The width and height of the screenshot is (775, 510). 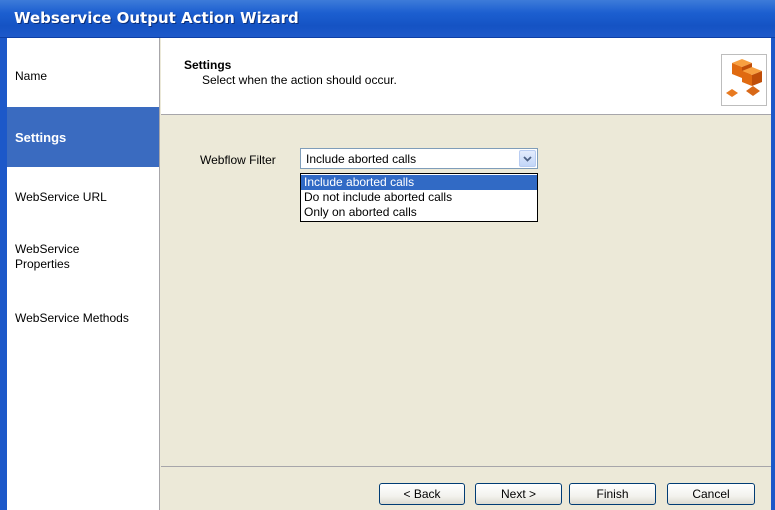 I want to click on sidebar-item-label: Name, so click(x=31, y=76).